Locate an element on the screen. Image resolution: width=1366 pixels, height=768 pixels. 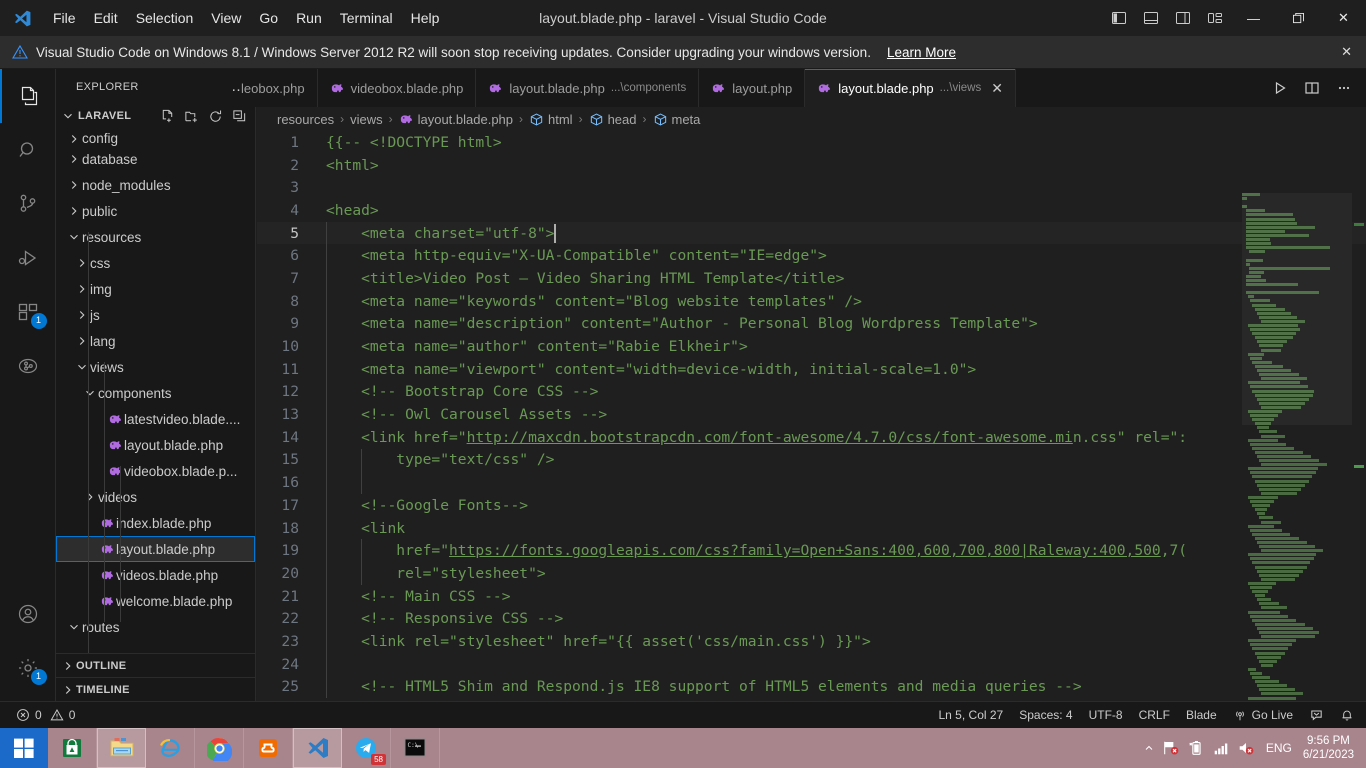
activity-manage-settings: 1 is located at coordinates (28, 668).